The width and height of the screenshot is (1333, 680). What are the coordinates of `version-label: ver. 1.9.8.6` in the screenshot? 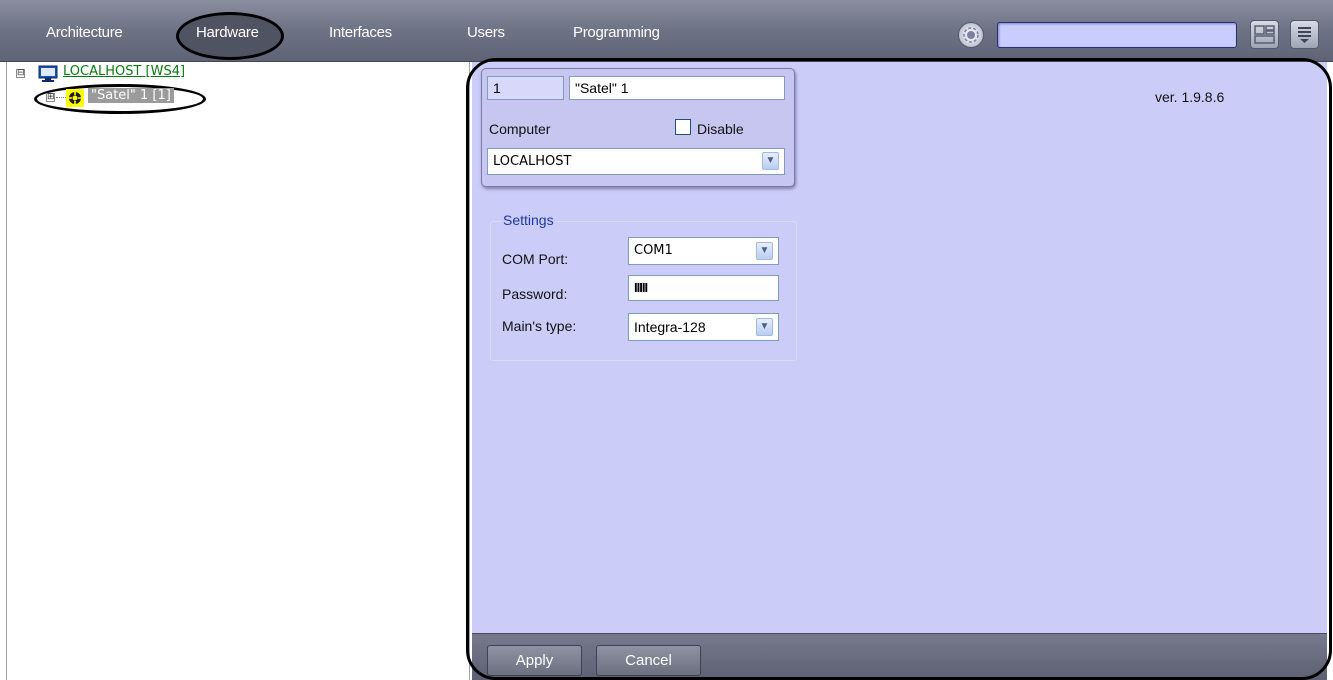 It's located at (1190, 97).